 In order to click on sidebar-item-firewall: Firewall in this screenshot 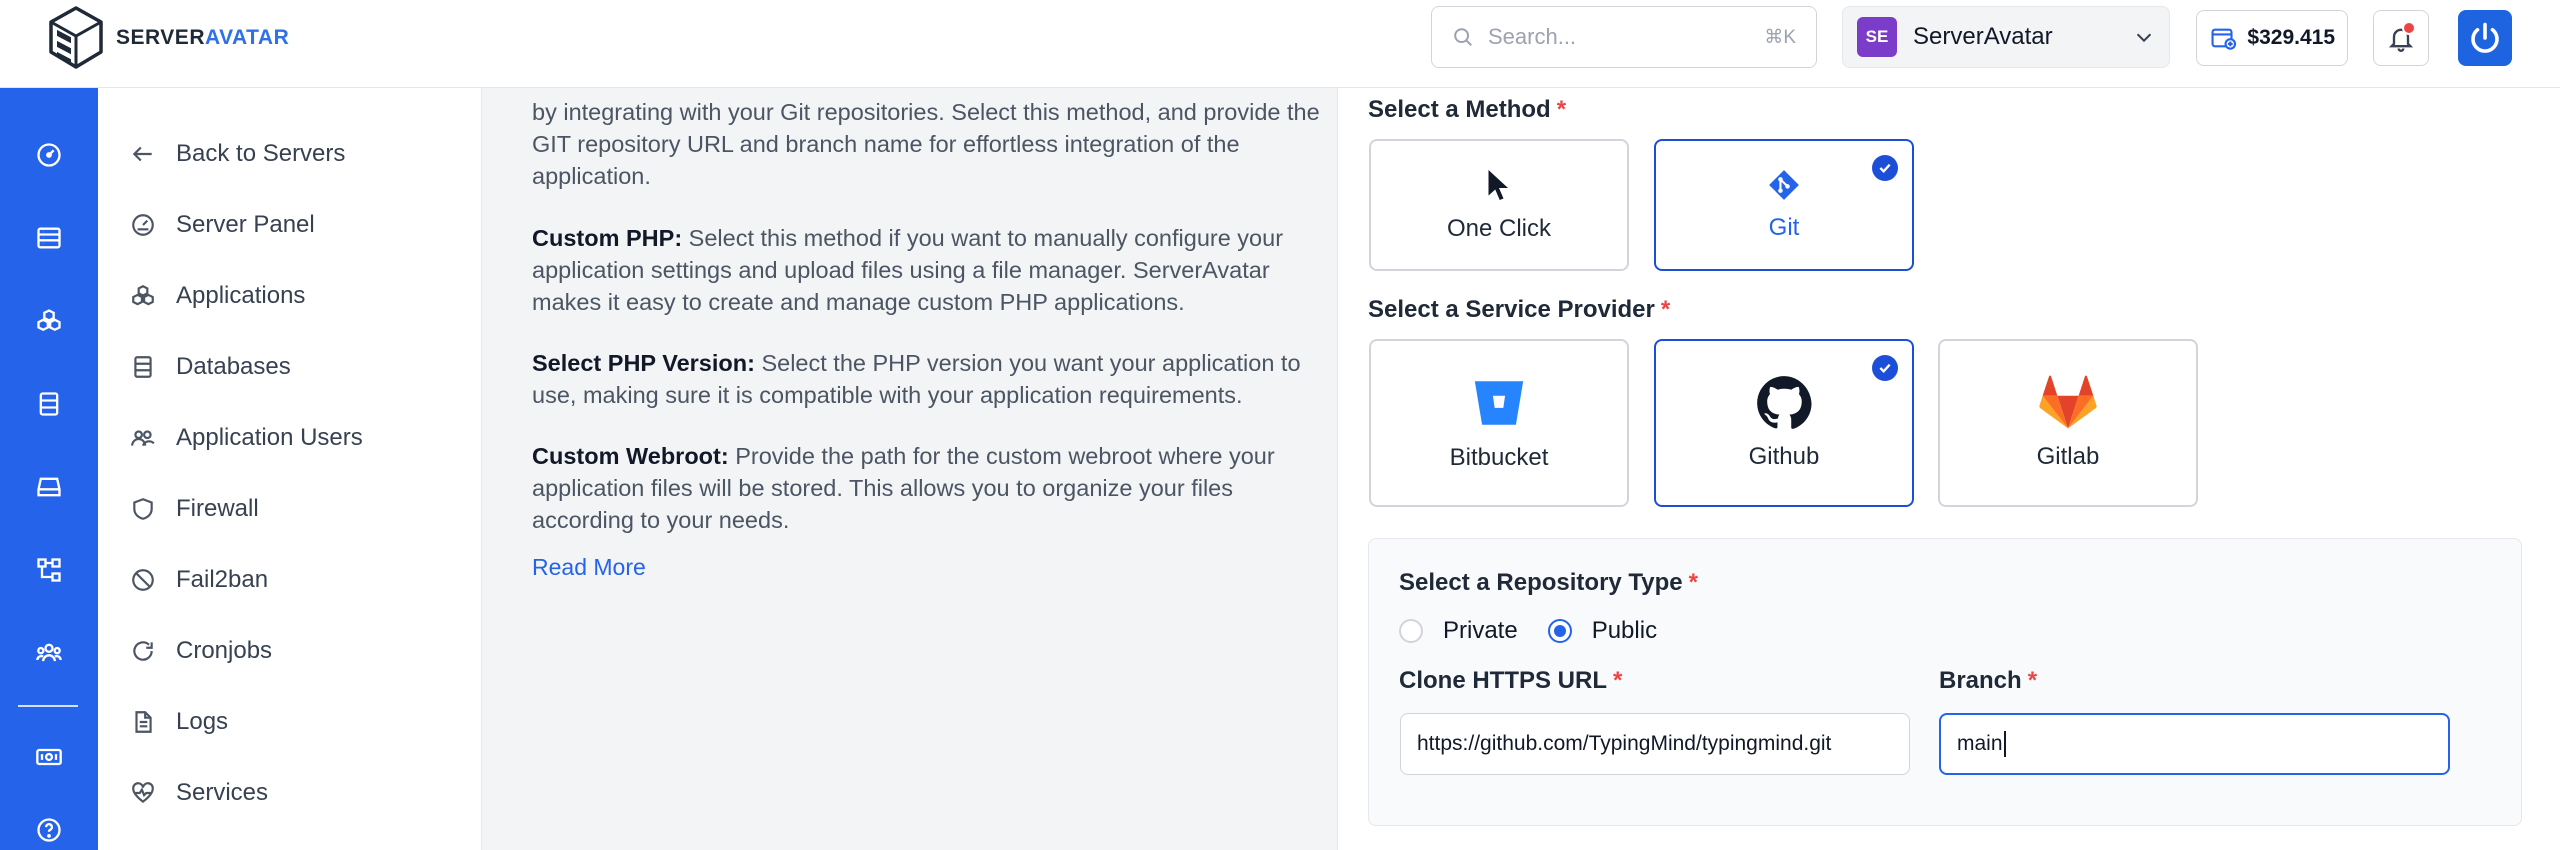, I will do `click(193, 509)`.